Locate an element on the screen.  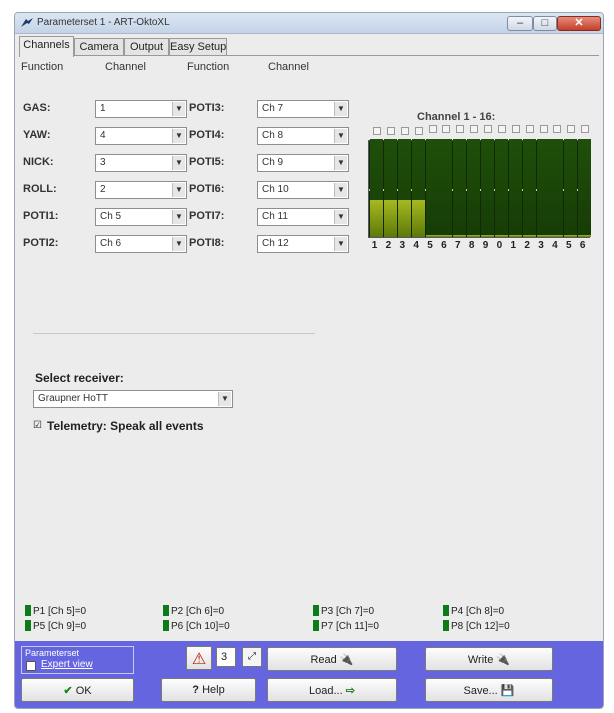
channel-bar-label-2: 2 is located at coordinates (388, 245).